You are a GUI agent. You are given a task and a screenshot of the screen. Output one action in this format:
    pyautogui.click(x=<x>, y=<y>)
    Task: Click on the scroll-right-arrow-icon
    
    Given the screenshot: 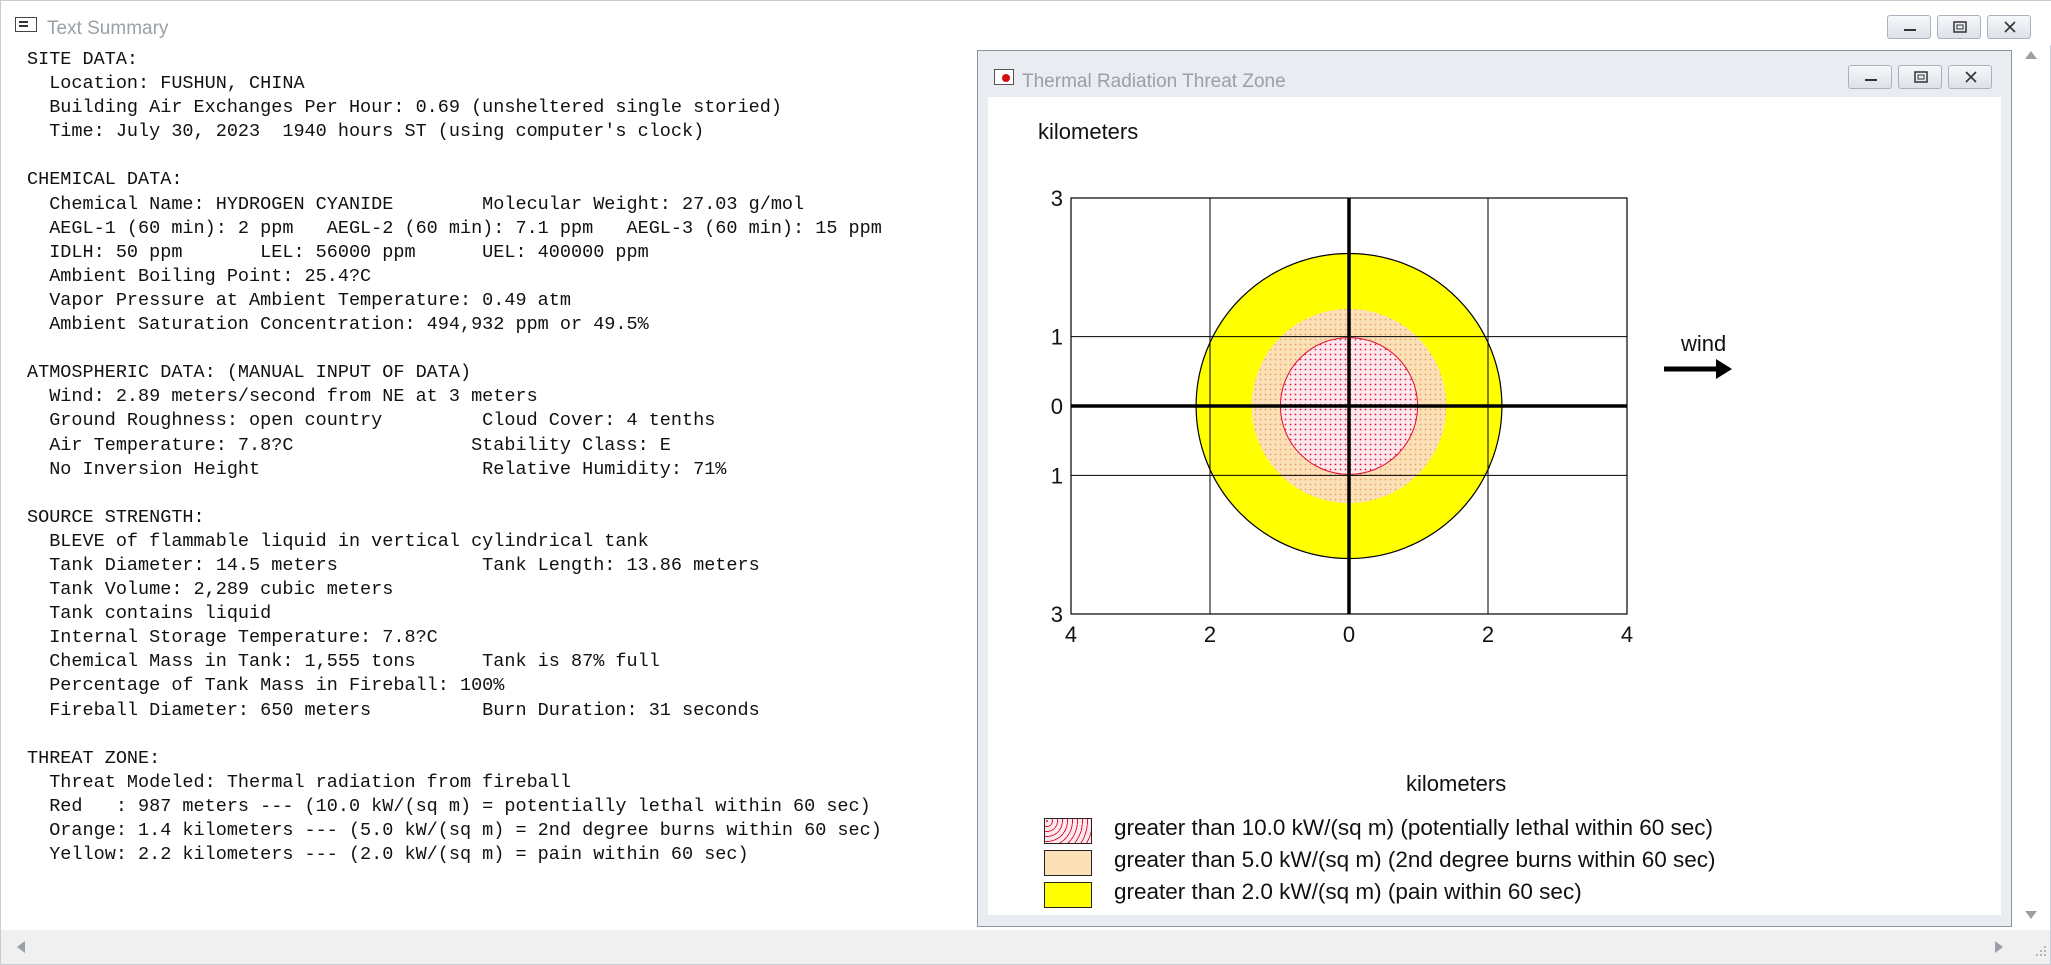 What is the action you would take?
    pyautogui.click(x=1999, y=947)
    